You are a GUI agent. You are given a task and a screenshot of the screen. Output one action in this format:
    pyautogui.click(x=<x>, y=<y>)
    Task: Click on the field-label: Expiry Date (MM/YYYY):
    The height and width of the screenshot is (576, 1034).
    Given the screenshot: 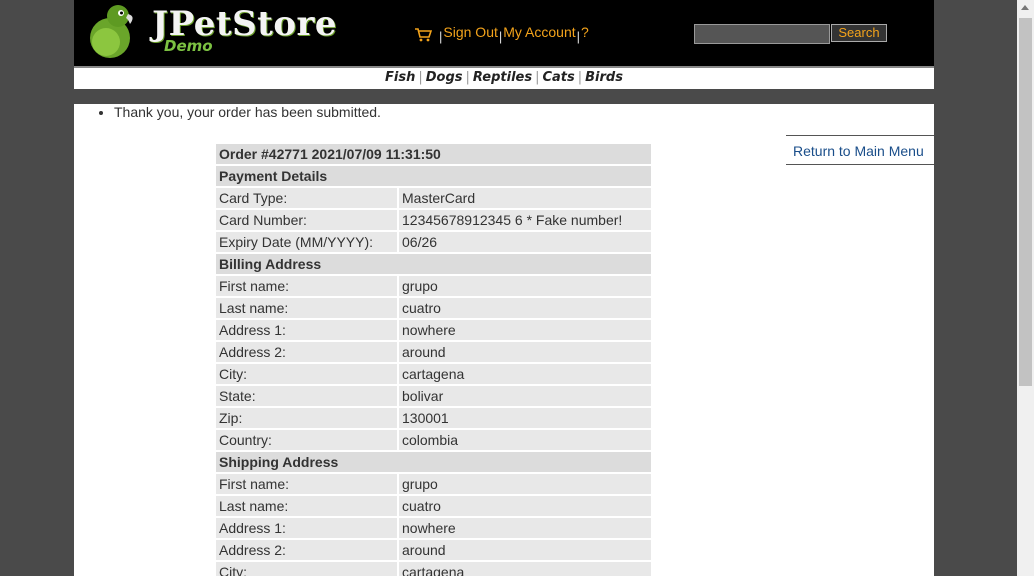 What is the action you would take?
    pyautogui.click(x=306, y=242)
    